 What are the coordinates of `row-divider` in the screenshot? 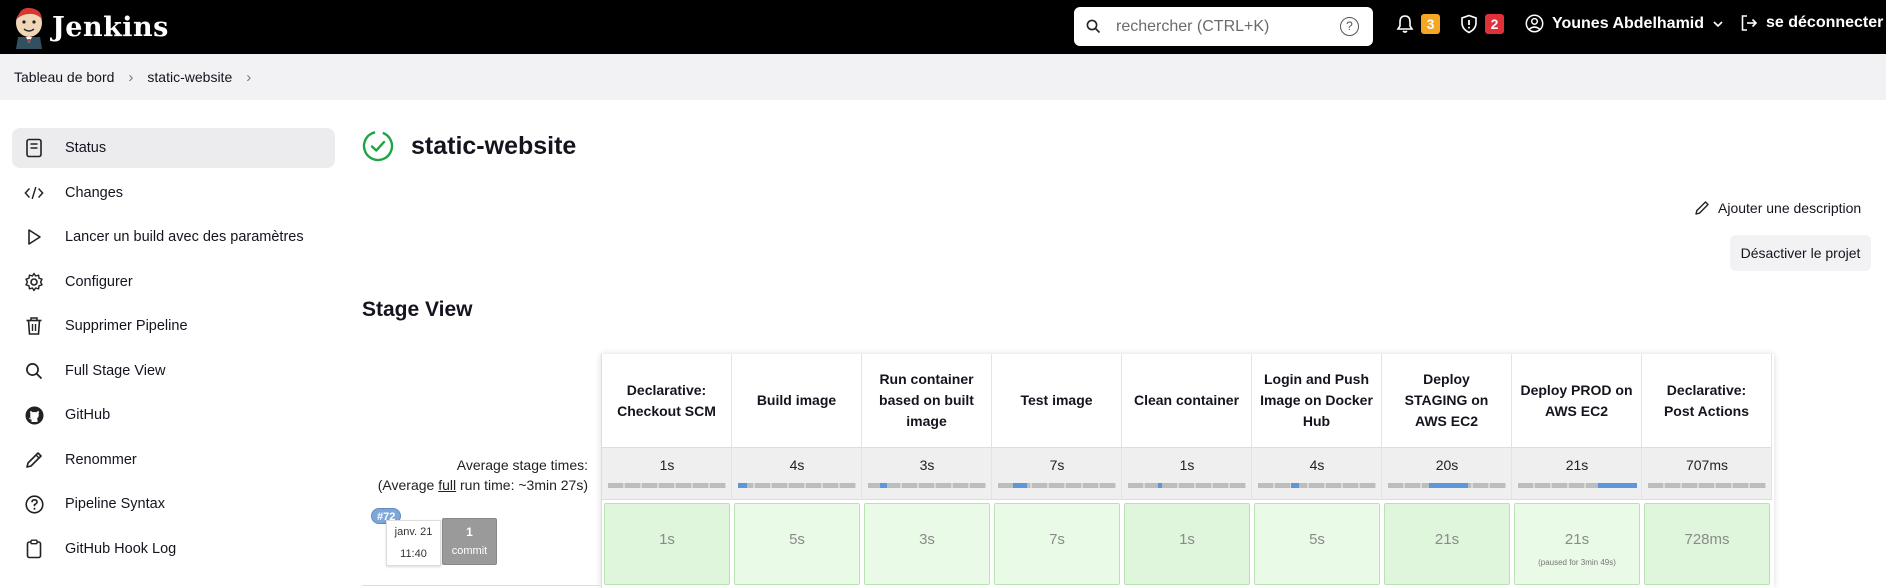 It's located at (481, 585).